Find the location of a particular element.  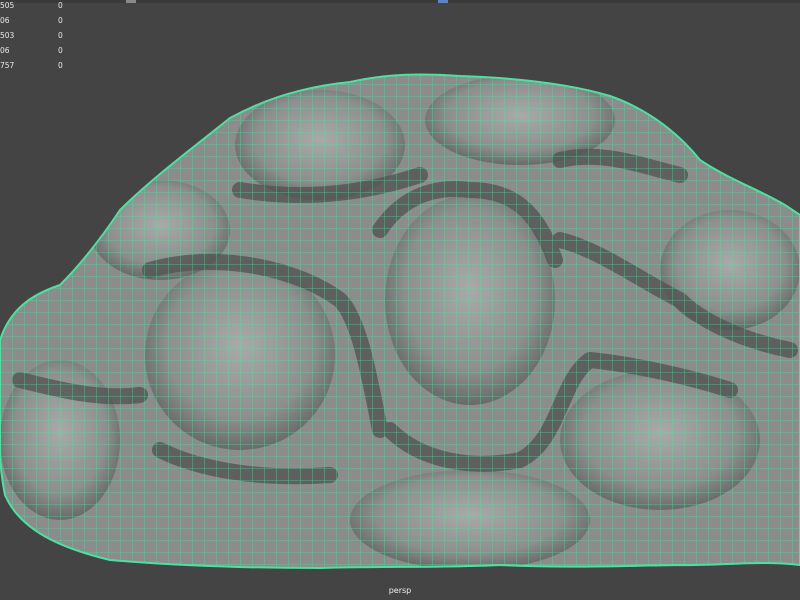

camera-name-label: persp is located at coordinates (400, 590).